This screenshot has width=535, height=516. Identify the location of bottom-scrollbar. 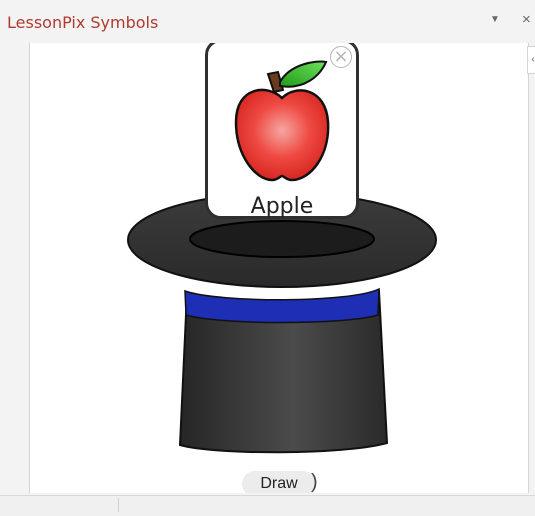
(267, 505).